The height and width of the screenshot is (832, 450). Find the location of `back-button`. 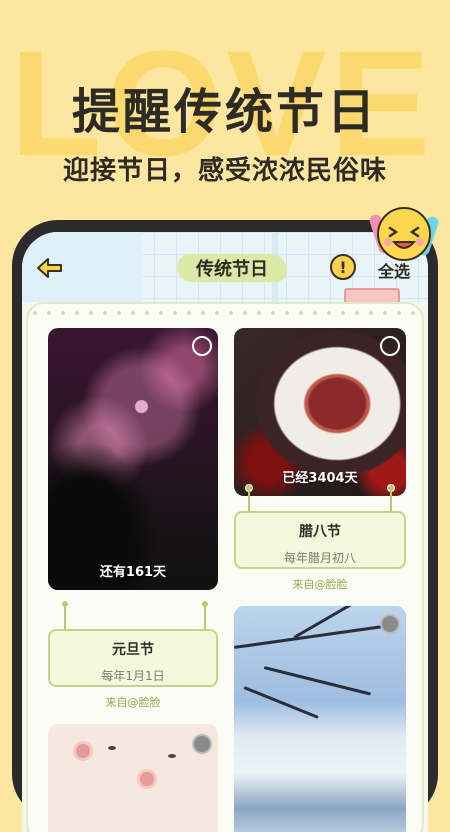

back-button is located at coordinates (50, 268).